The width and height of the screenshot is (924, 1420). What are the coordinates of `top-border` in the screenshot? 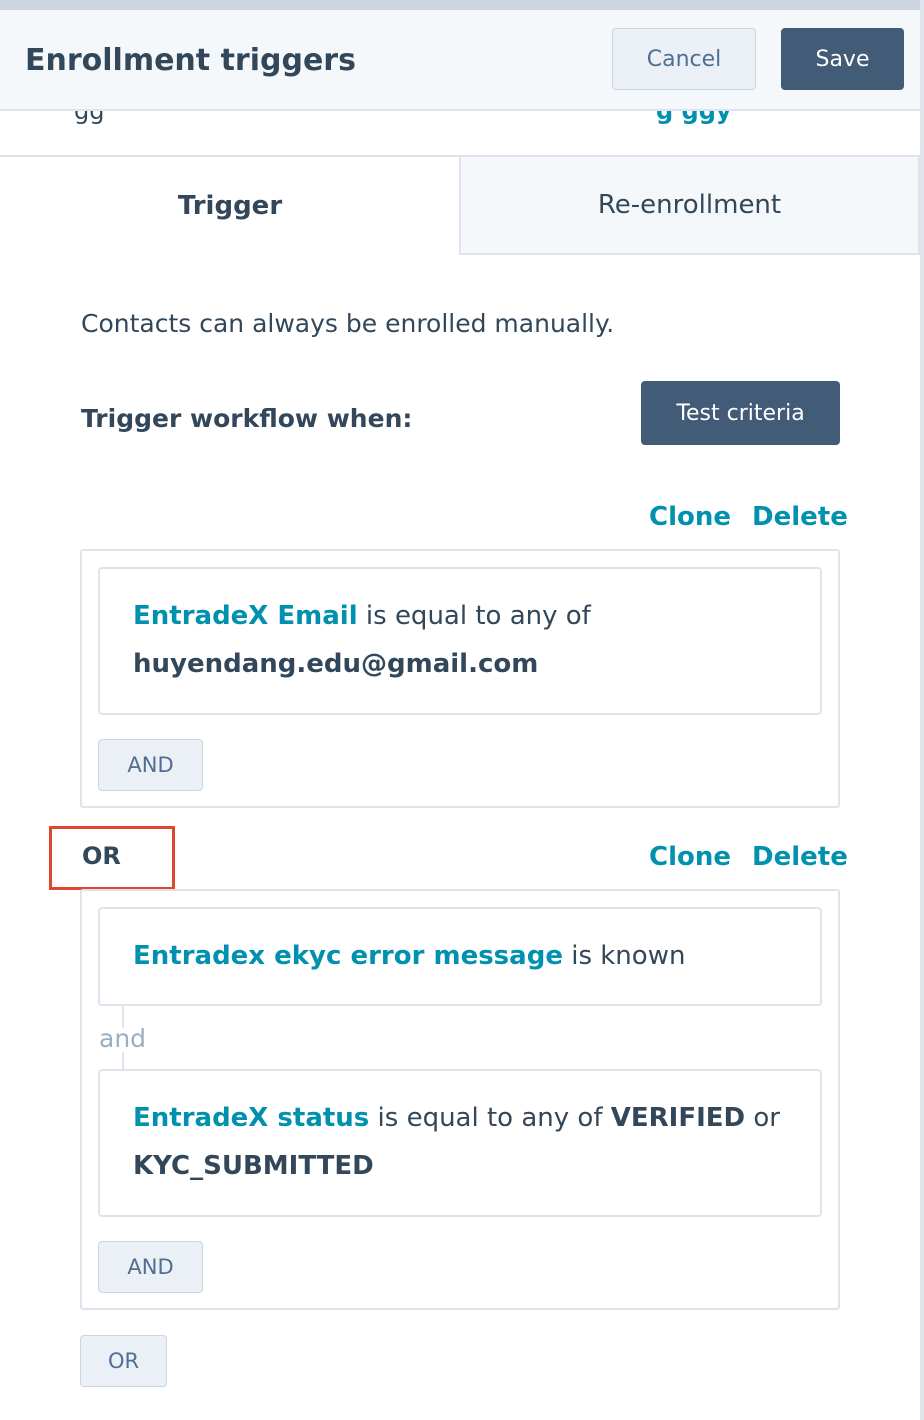 It's located at (462, 5).